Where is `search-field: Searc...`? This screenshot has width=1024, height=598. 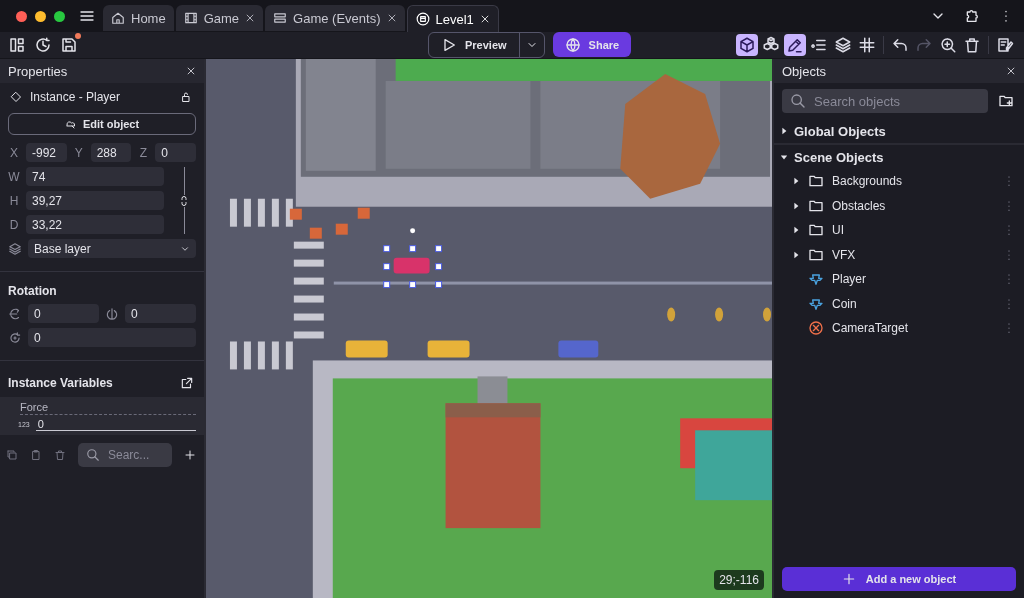
search-field: Searc... is located at coordinates (125, 455).